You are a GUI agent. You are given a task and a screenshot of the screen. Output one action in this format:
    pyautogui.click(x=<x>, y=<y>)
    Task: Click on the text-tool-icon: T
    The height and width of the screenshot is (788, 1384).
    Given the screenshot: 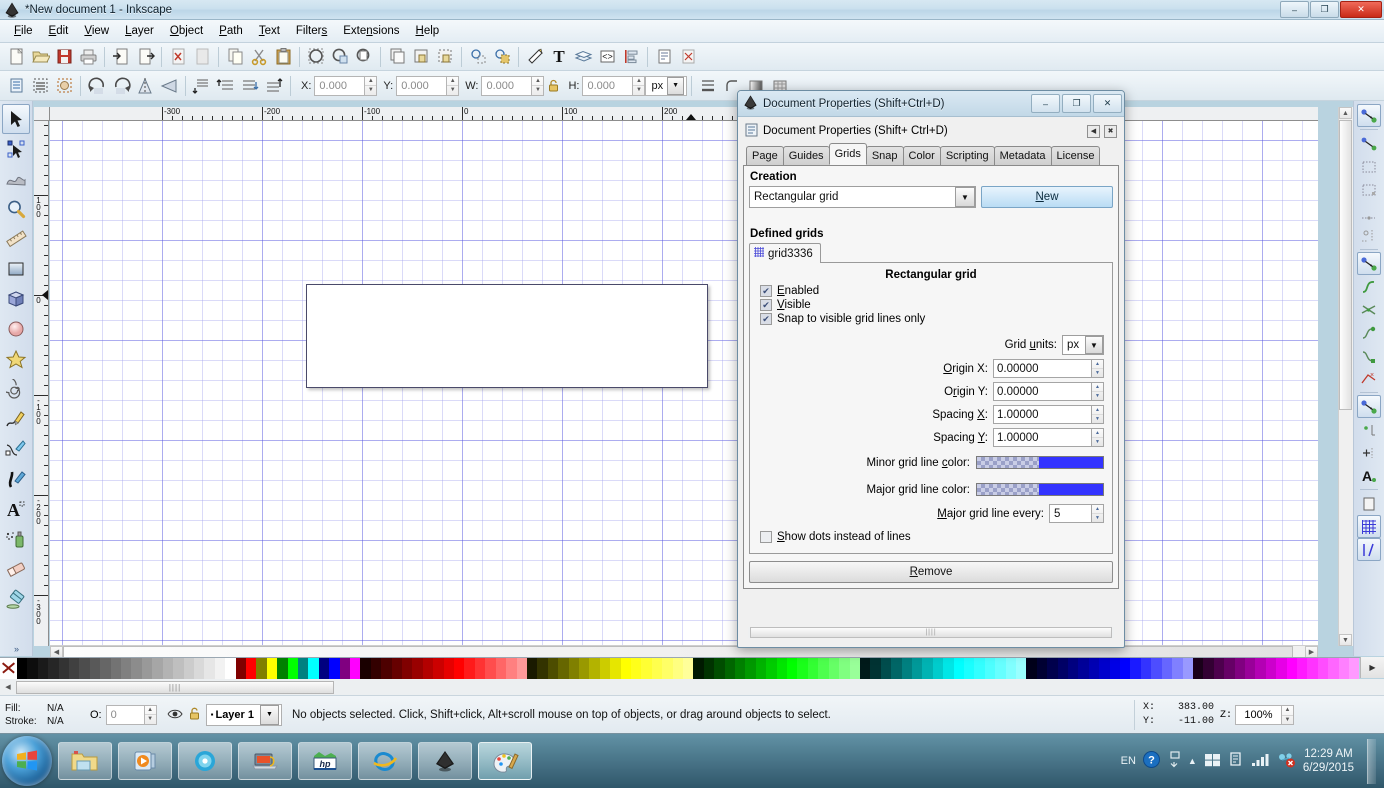 What is the action you would take?
    pyautogui.click(x=559, y=57)
    